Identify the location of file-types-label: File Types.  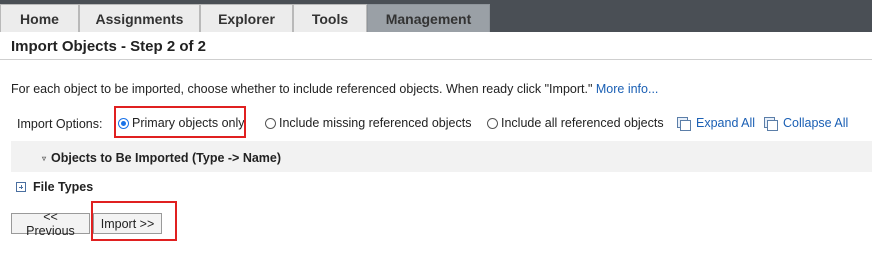
(63, 187).